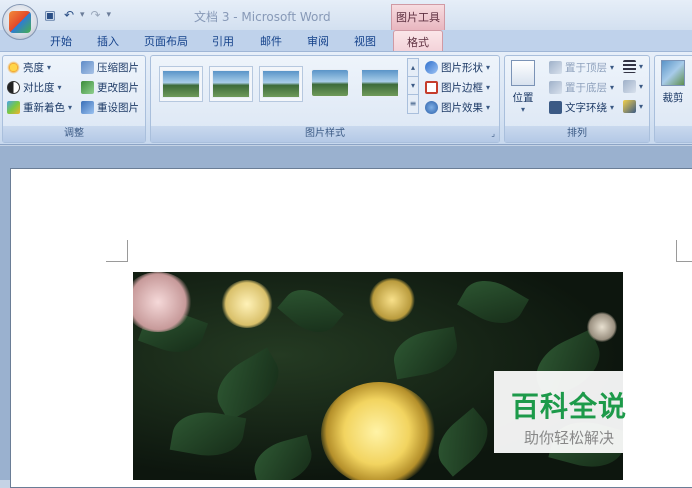 The width and height of the screenshot is (692, 488). I want to click on margin-marker-right, so click(684, 251).